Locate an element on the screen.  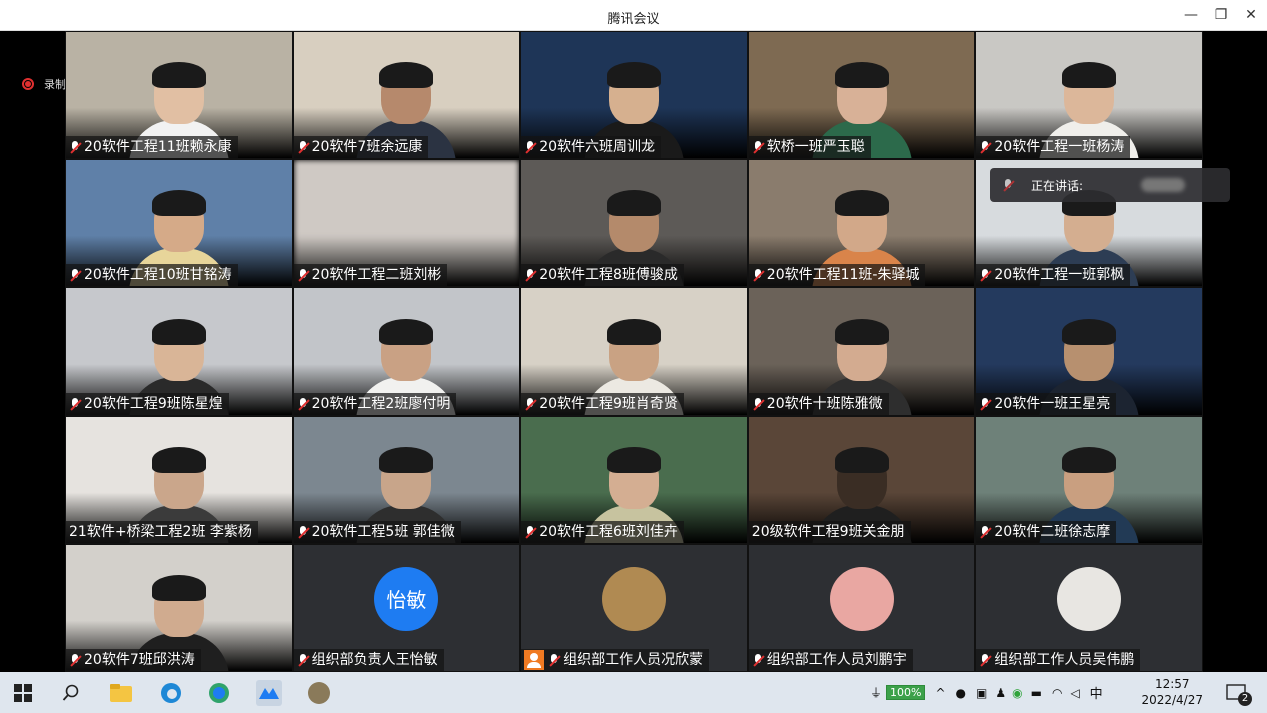
avatar-tile: 组织部工作人员况欣蒙 is located at coordinates (634, 607).